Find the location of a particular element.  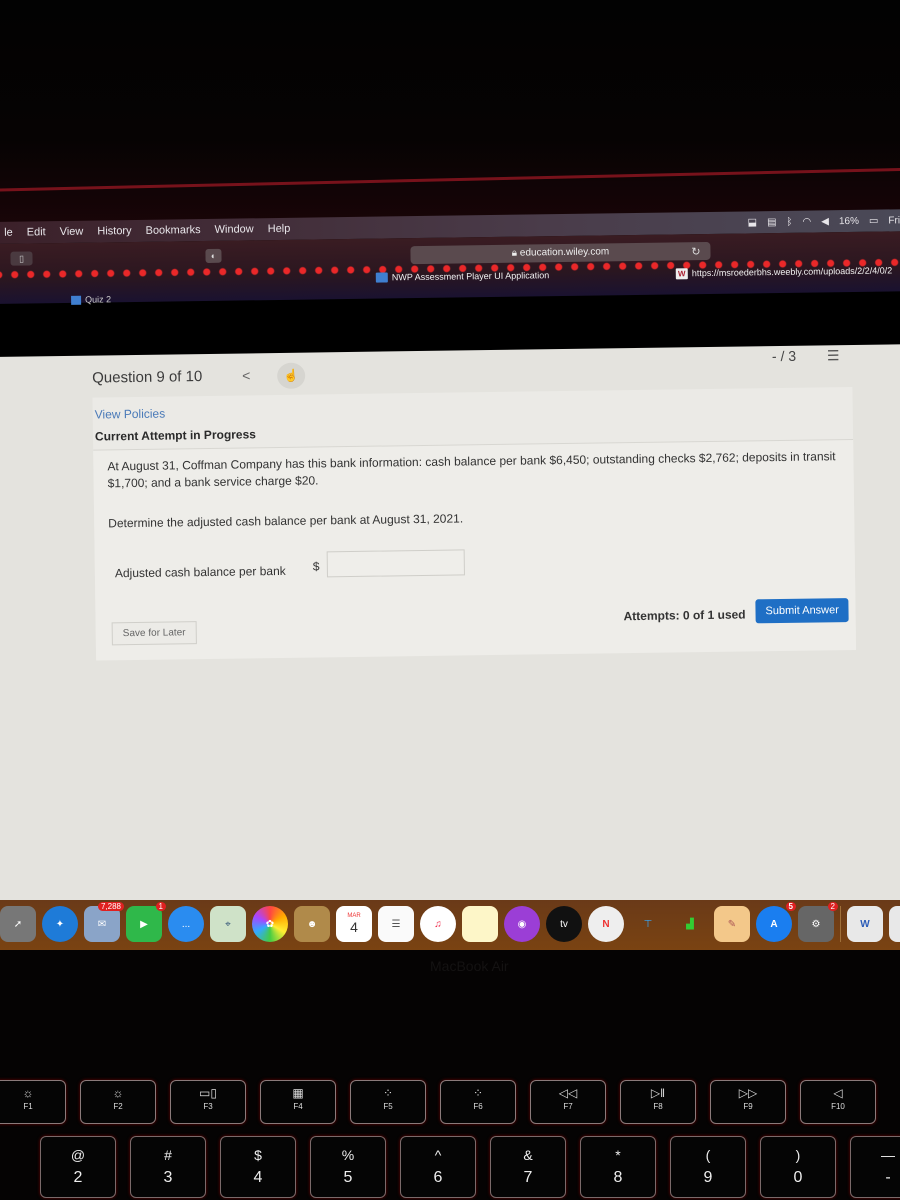

key-4: $4 is located at coordinates (258, 1167).